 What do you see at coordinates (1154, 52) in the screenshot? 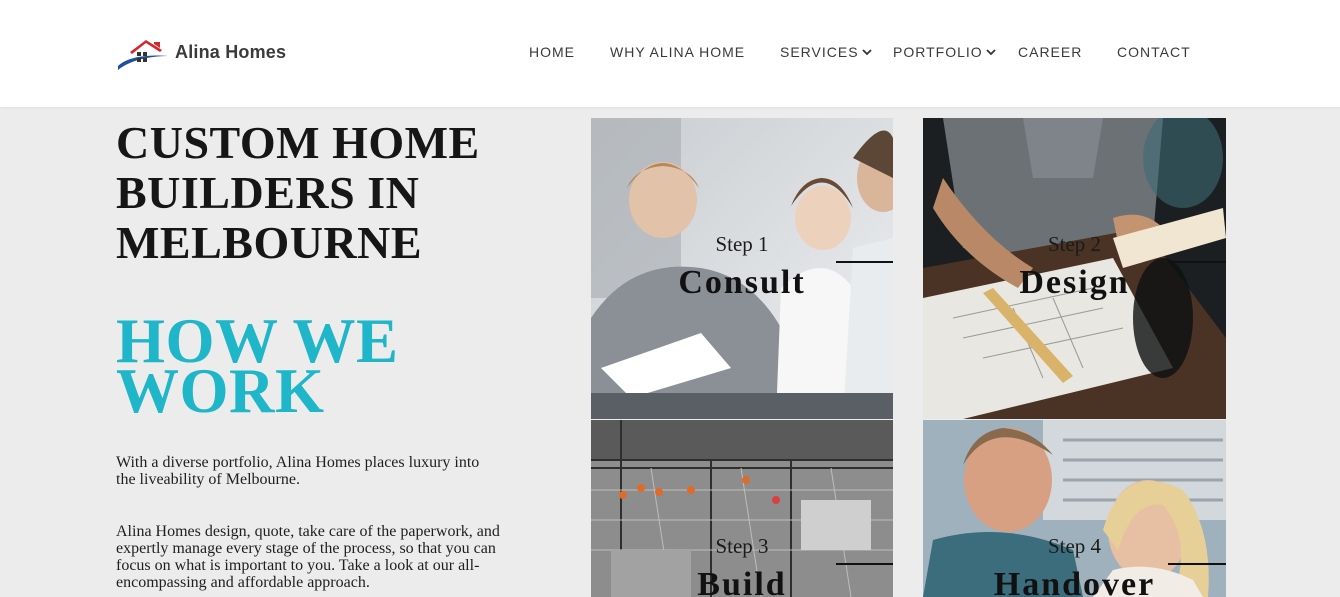
I see `nav-contact: CONTACT` at bounding box center [1154, 52].